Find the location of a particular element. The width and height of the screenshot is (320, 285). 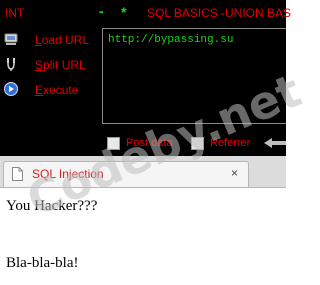

load-url-button: Load URL is located at coordinates (50, 41).